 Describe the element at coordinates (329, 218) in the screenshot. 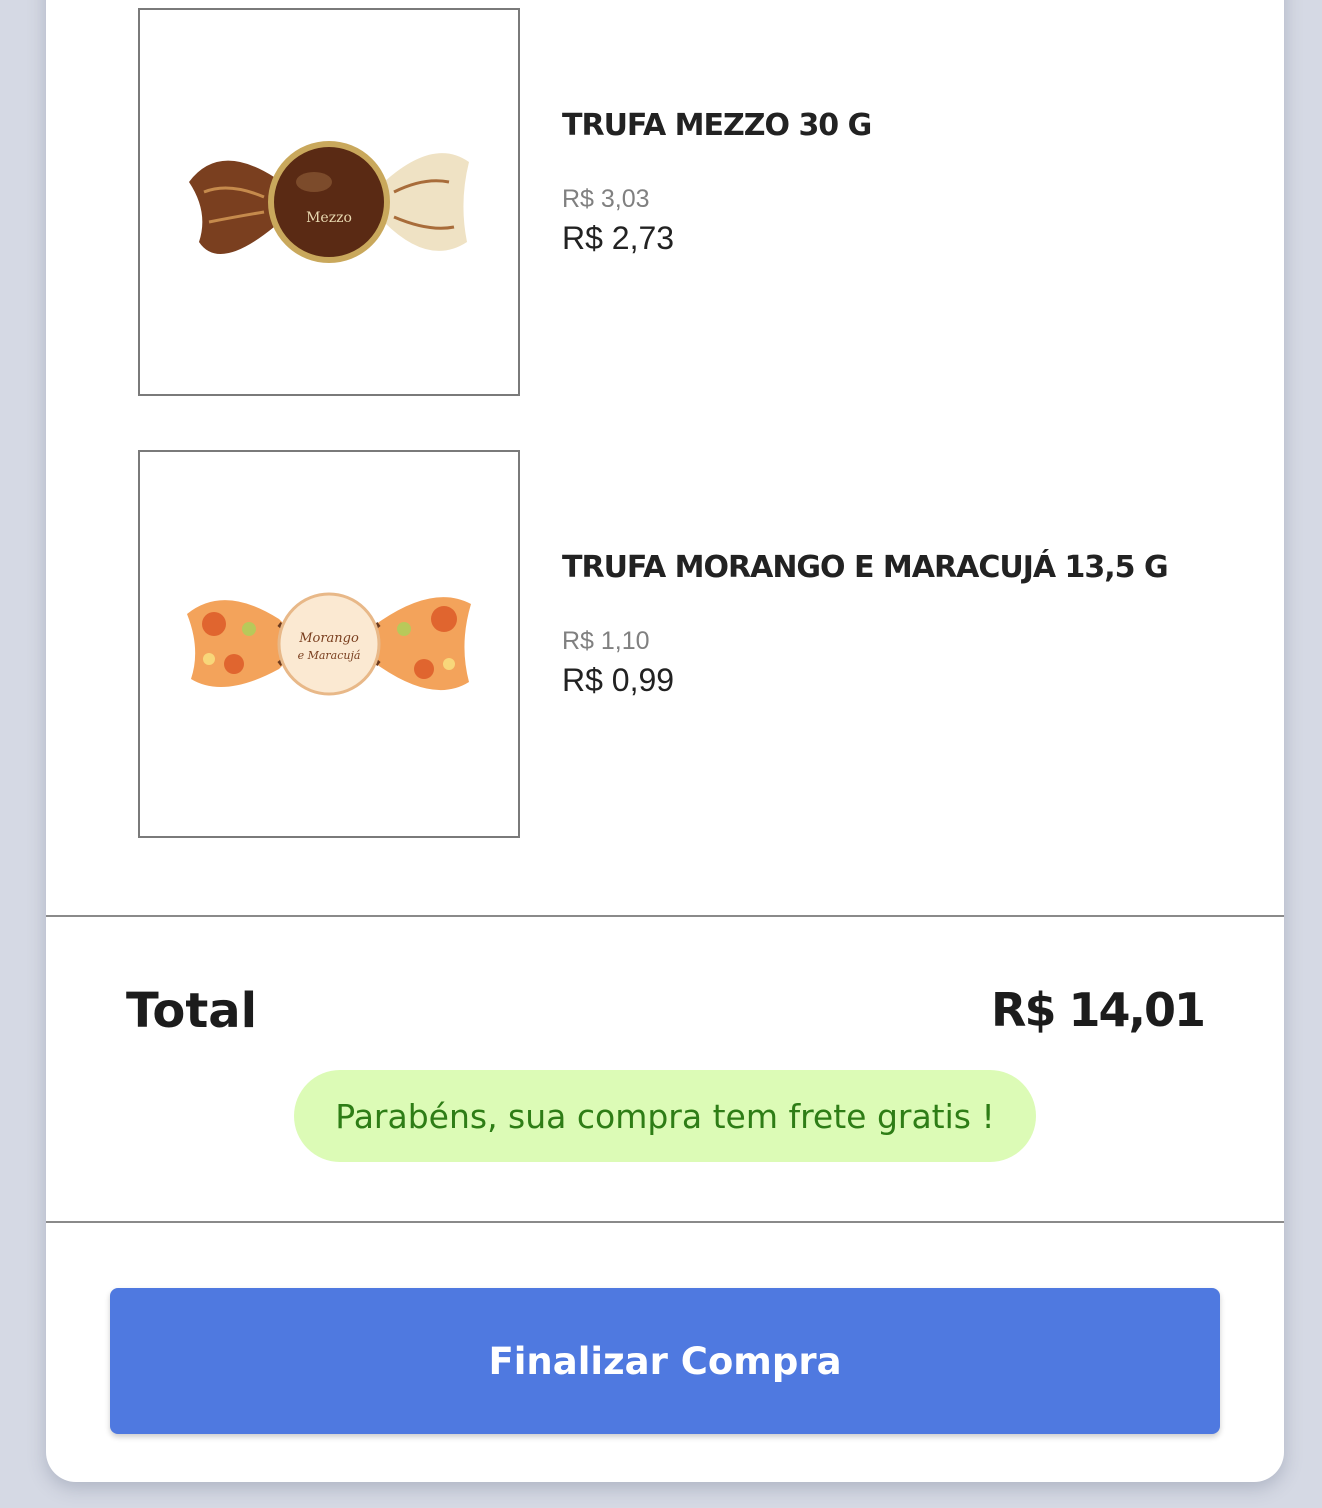

I see `mezzo-label: Mezzo` at that location.